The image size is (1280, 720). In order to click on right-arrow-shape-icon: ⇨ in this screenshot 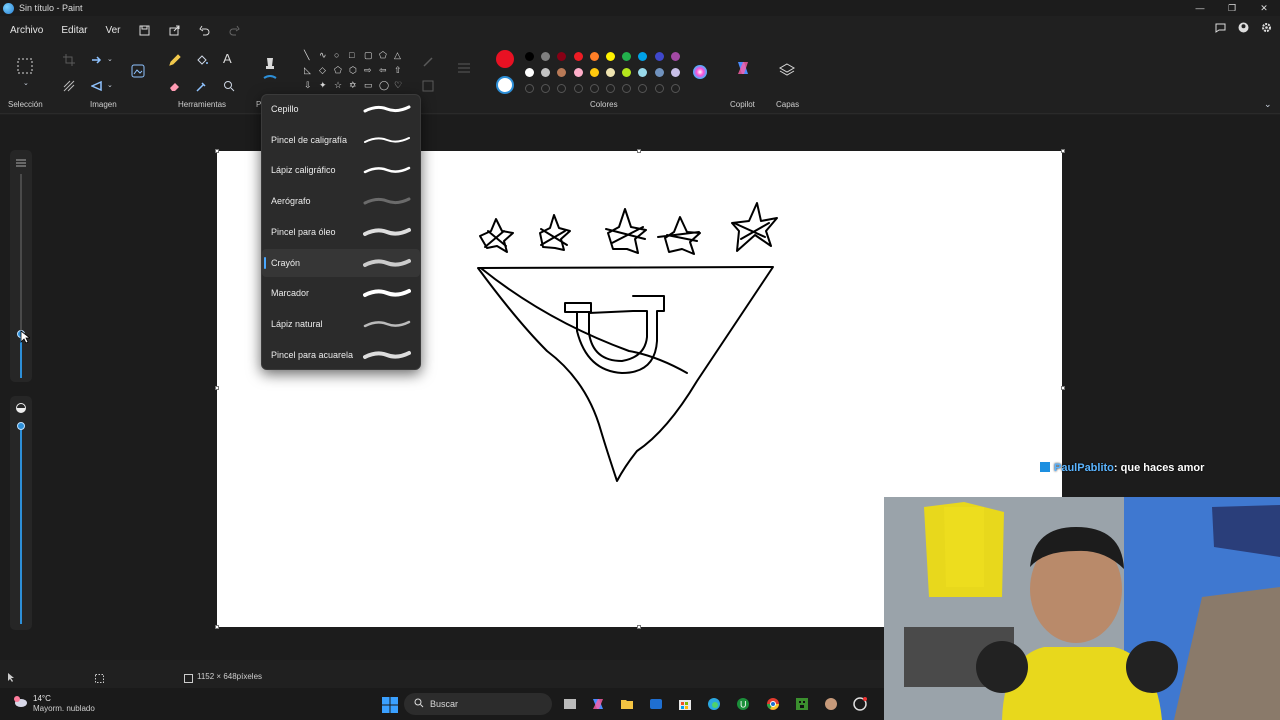, I will do `click(368, 70)`.